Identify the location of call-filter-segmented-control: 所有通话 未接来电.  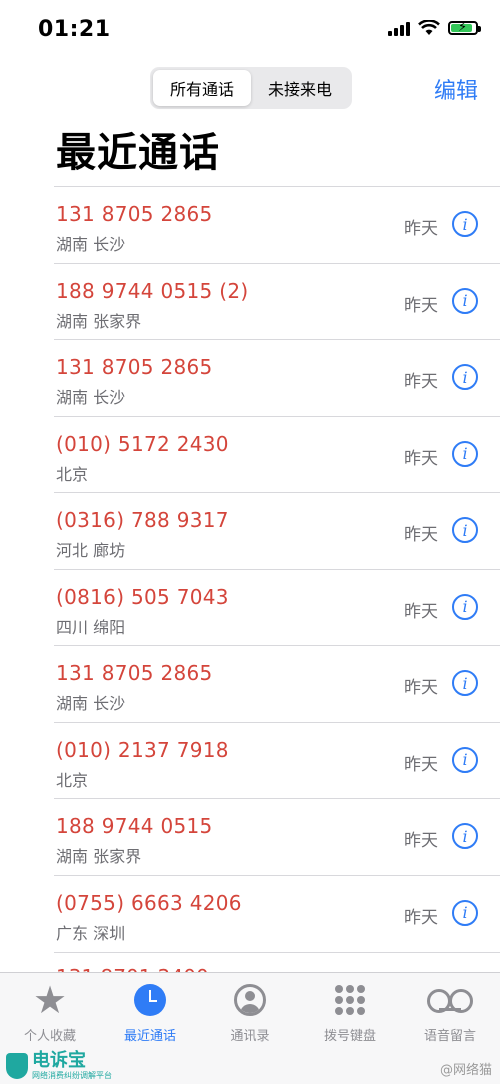
(251, 88).